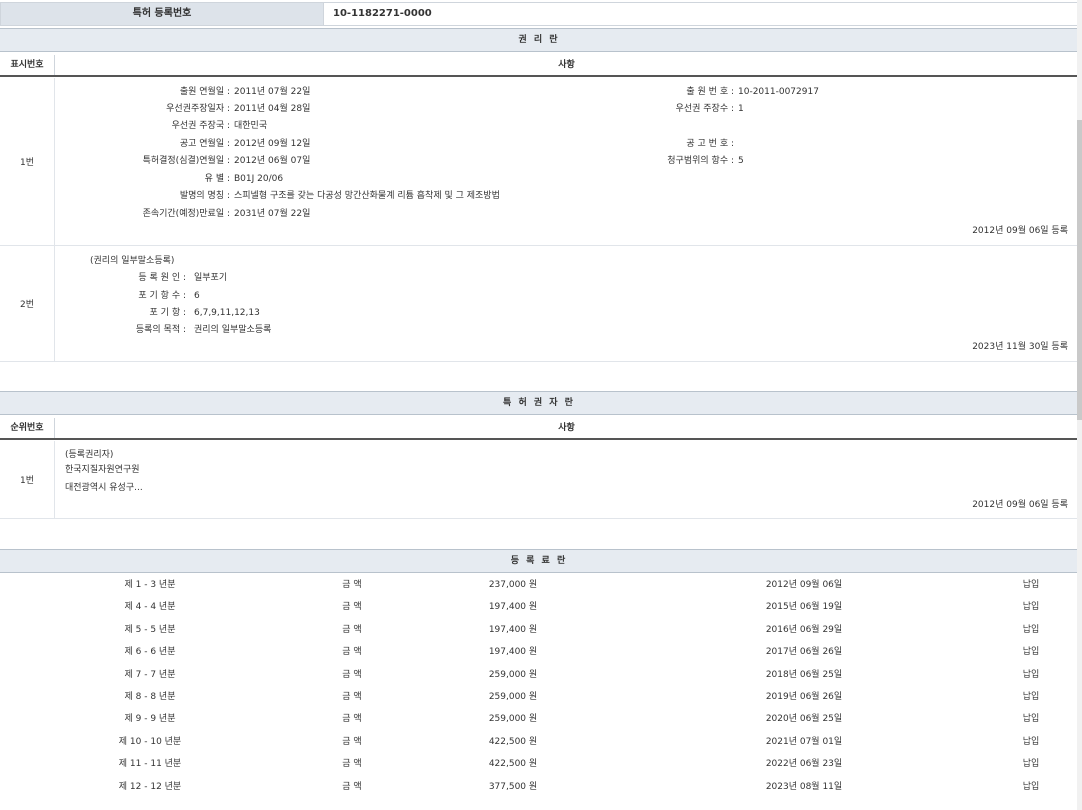 This screenshot has height=810, width=1082. Describe the element at coordinates (210, 278) in the screenshot. I see `registration-cause: 일부포기` at that location.